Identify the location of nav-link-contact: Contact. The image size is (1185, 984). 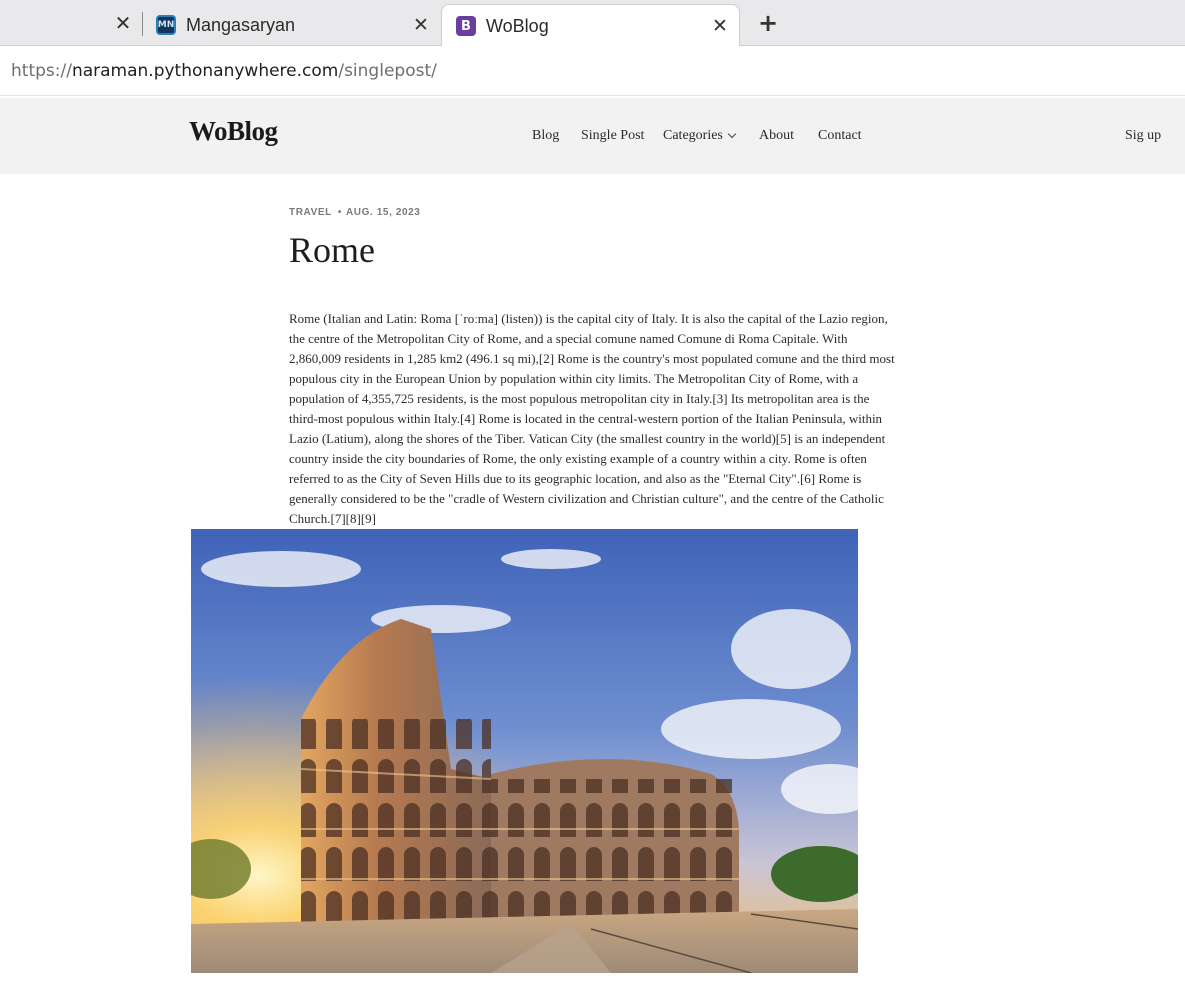
(840, 136).